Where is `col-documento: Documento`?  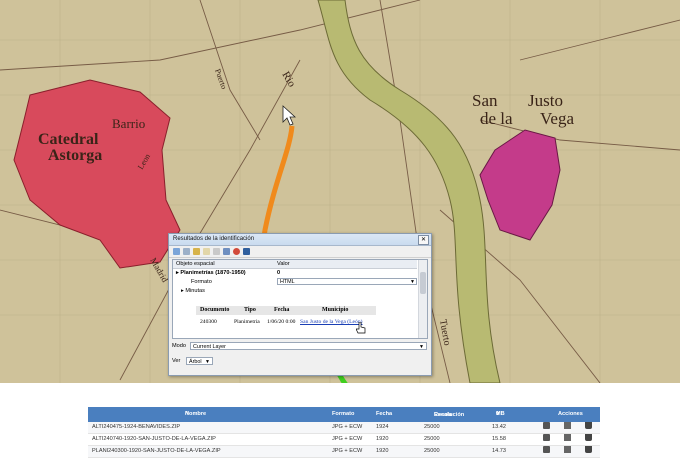
col-documento: Documento is located at coordinates (215, 310).